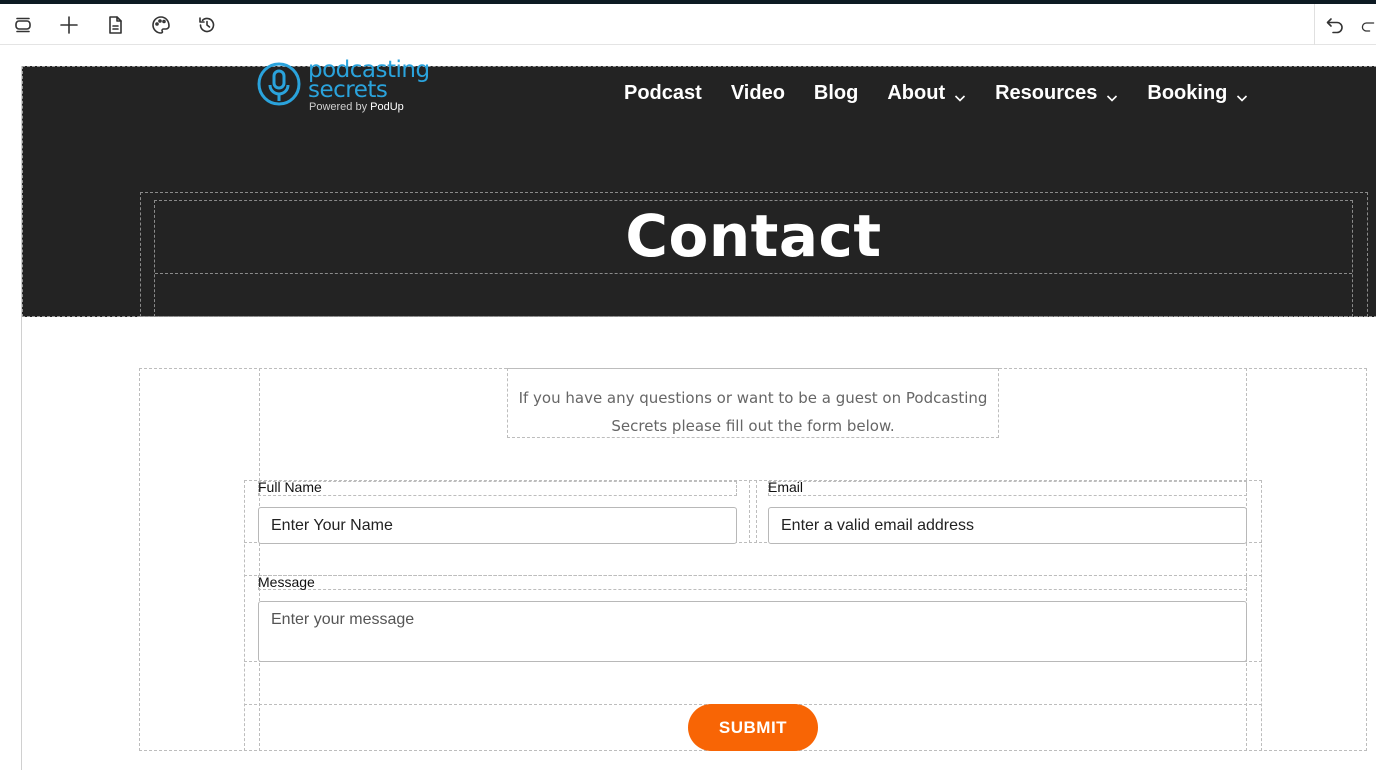 Image resolution: width=1376 pixels, height=770 pixels. What do you see at coordinates (699, 236) in the screenshot?
I see `page-title: Contact` at bounding box center [699, 236].